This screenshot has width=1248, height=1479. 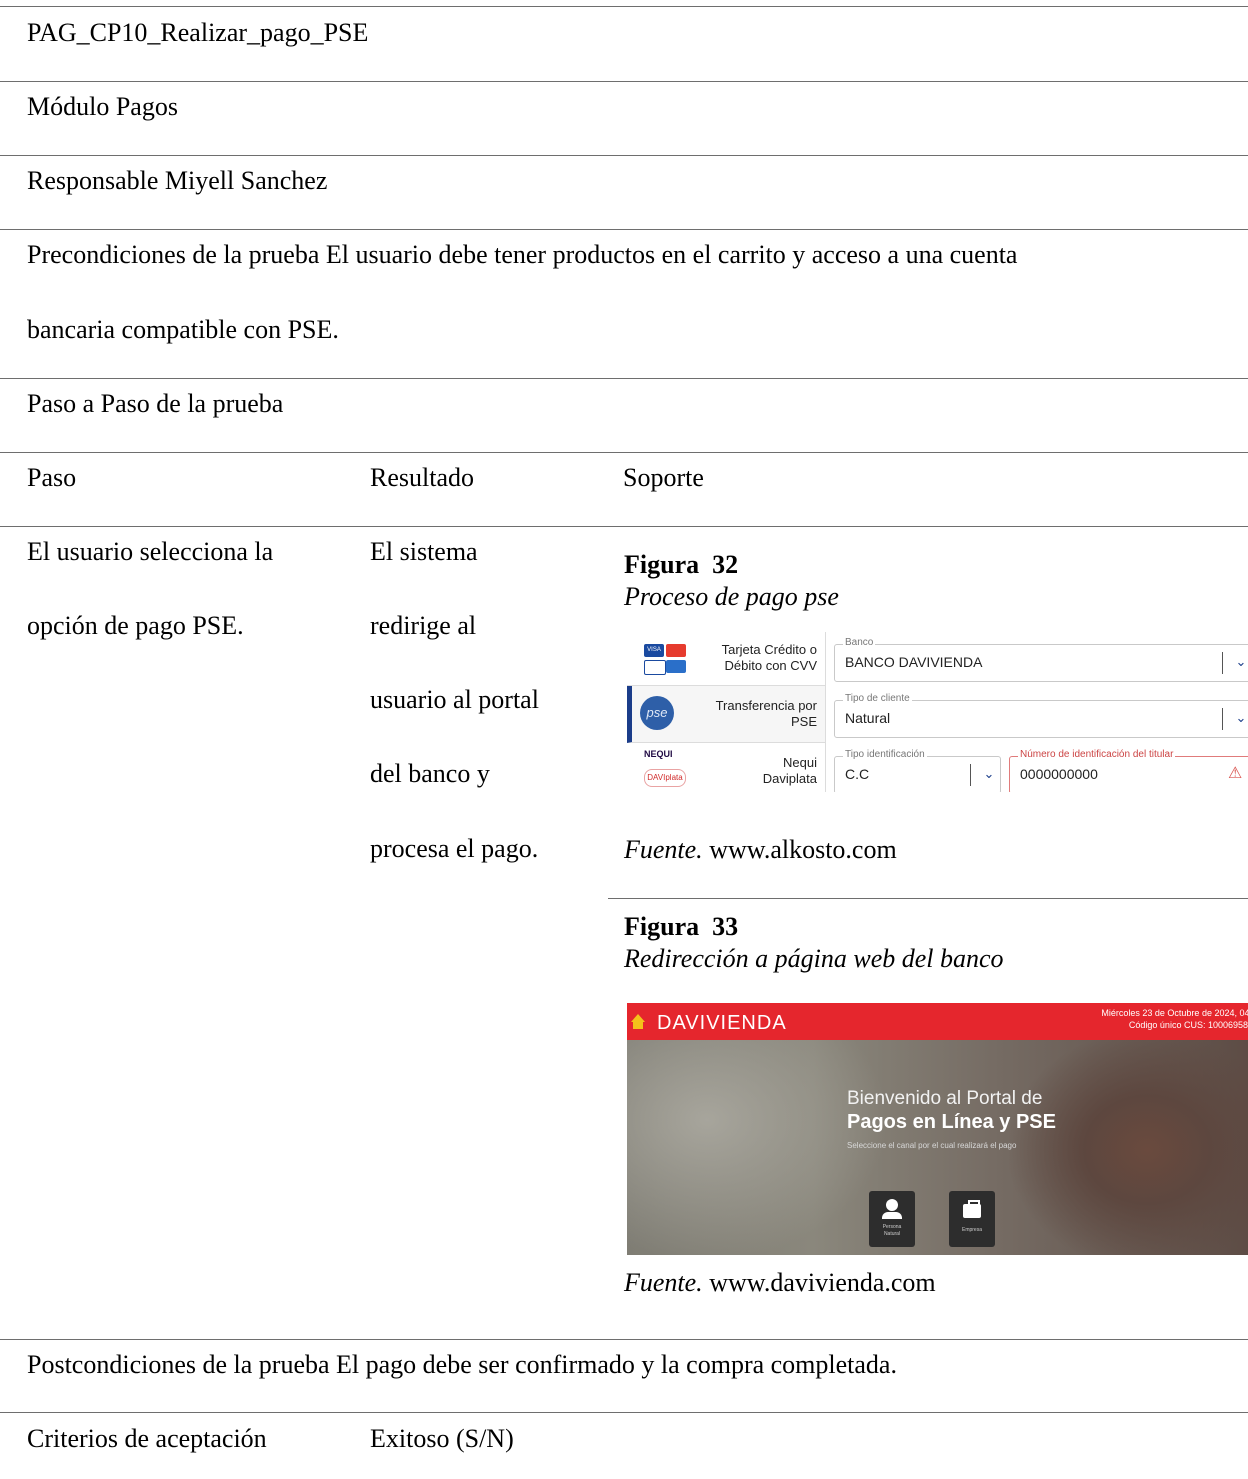 I want to click on payment-method-card: VISA Tarjeta Crédito o Débito con CVV, so click(x=726, y=659).